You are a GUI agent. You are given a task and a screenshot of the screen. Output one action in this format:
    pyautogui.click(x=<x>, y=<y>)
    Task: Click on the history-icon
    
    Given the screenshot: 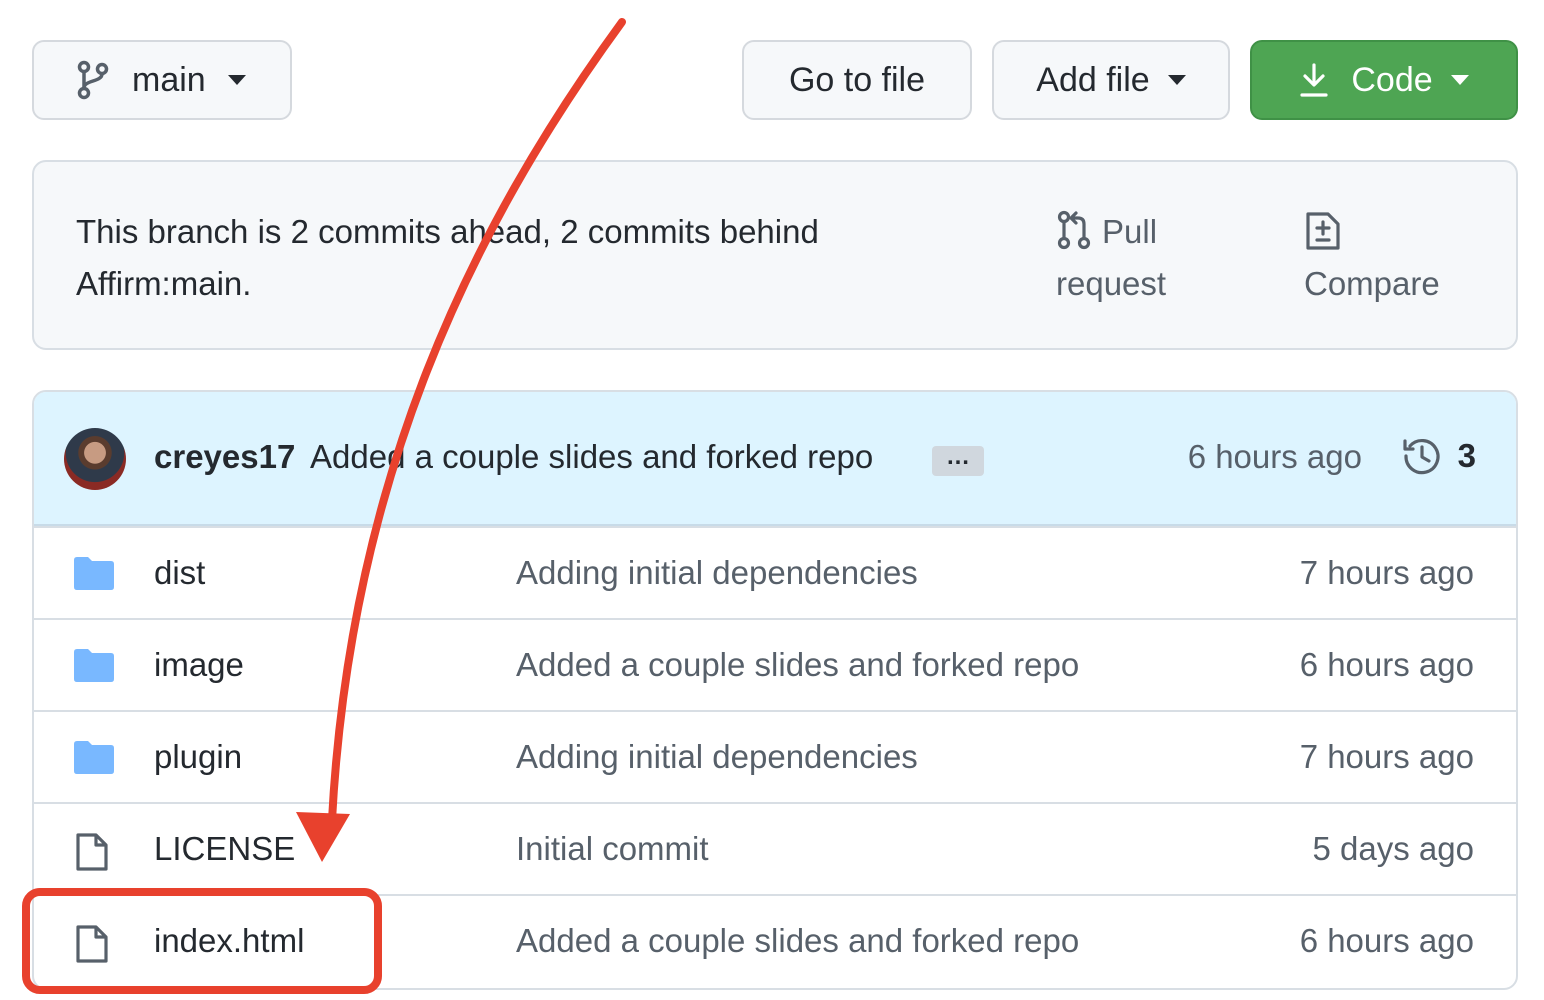 What is the action you would take?
    pyautogui.click(x=1422, y=456)
    